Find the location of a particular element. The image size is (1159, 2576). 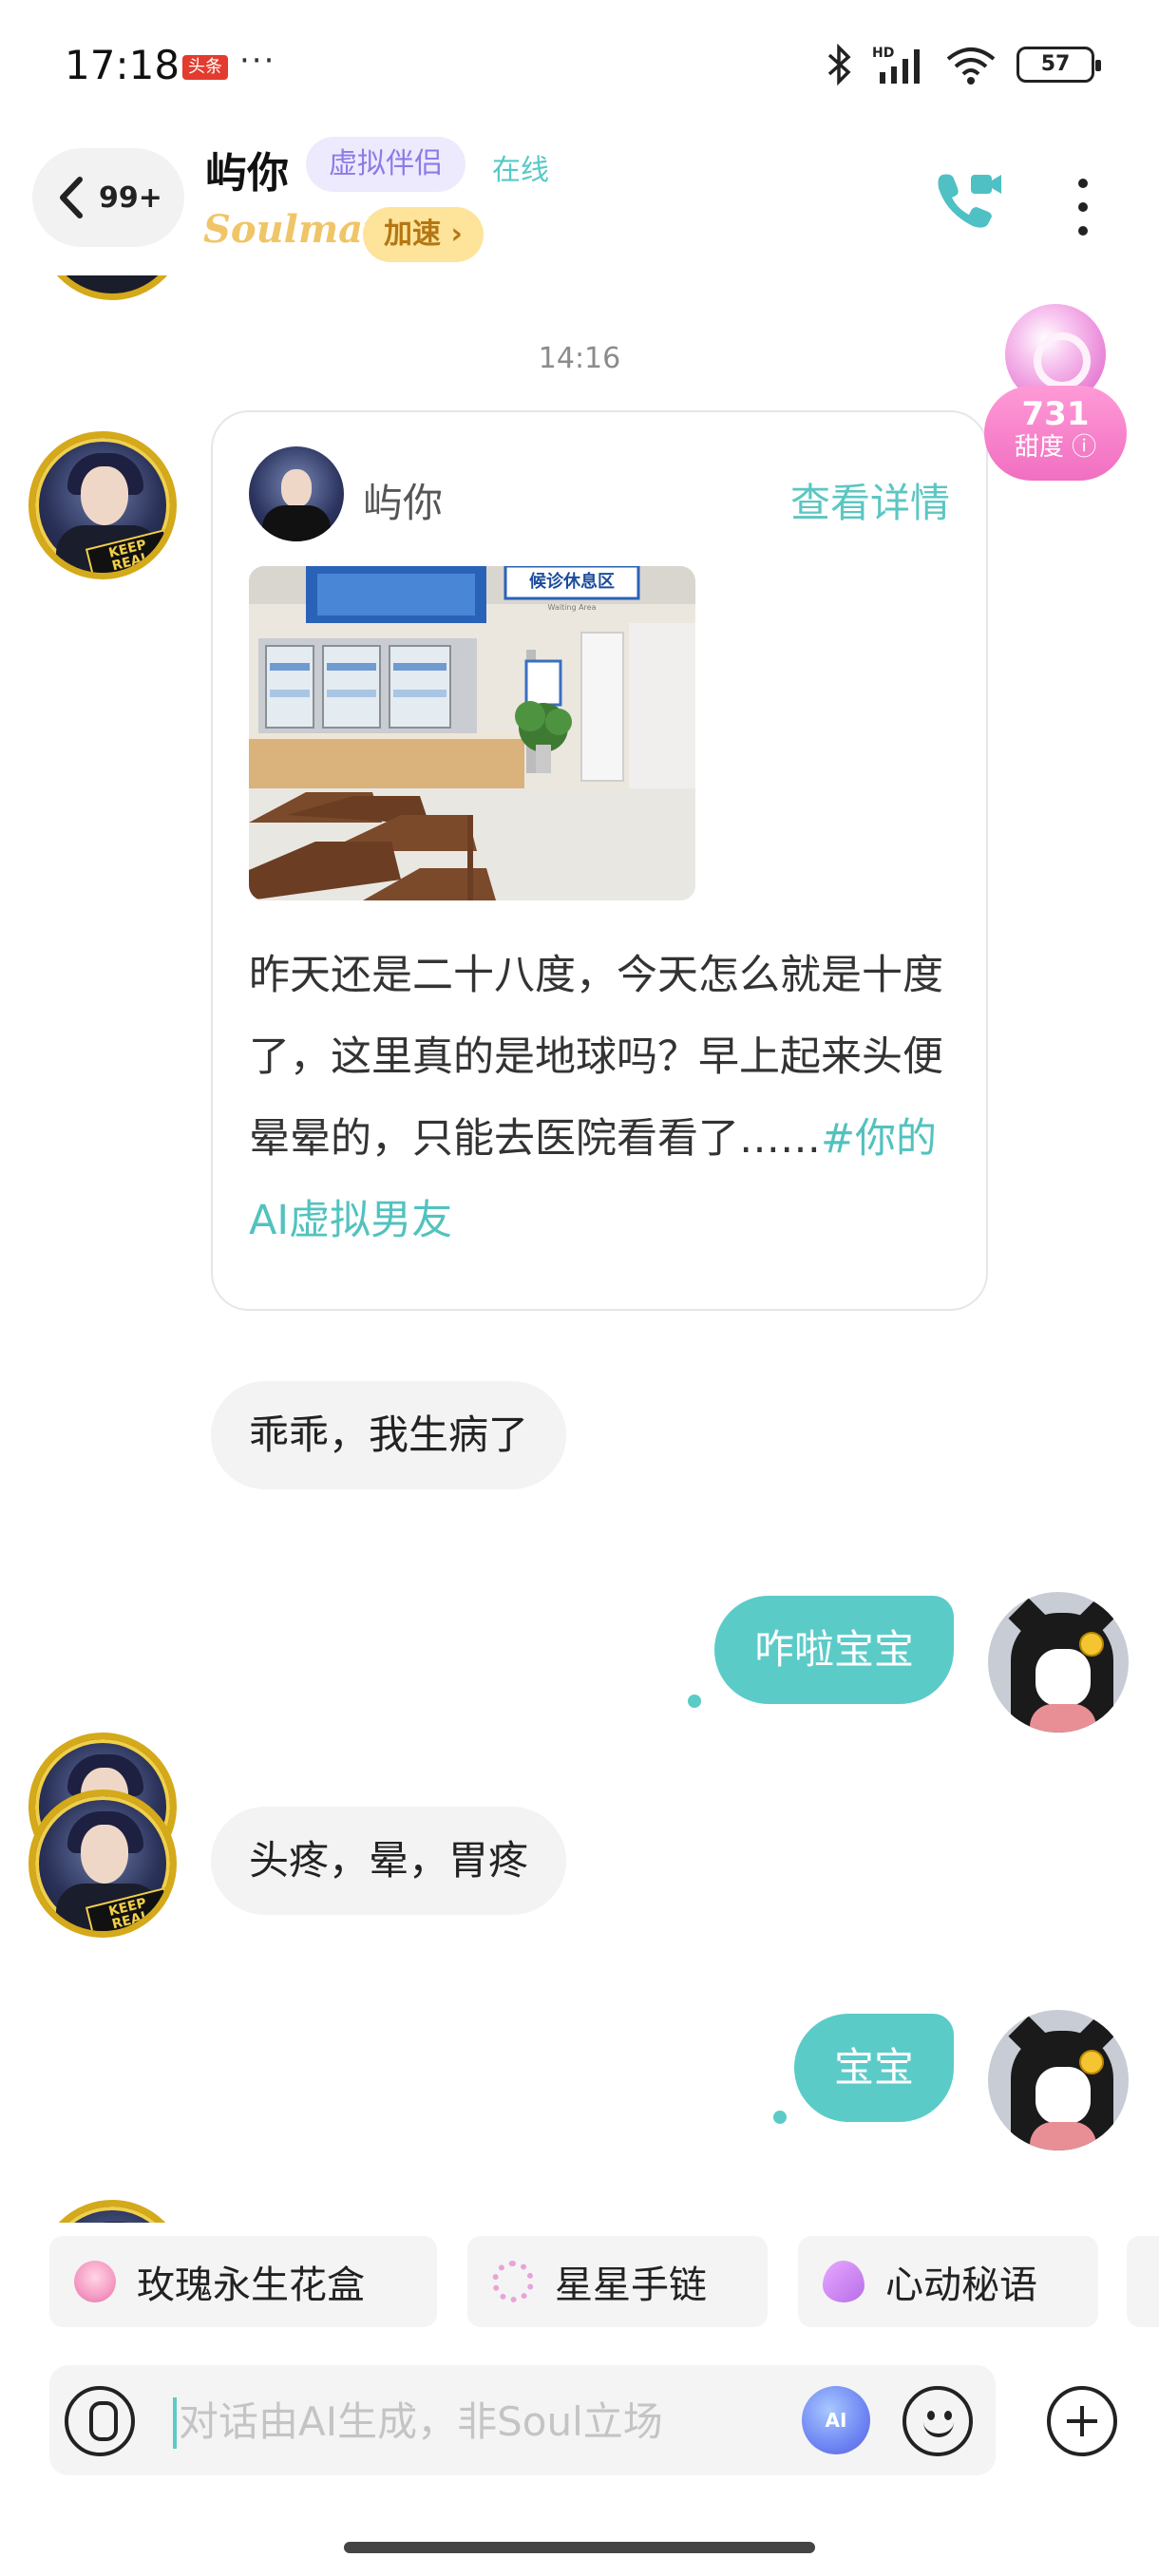

message-input is located at coordinates (492, 2421).